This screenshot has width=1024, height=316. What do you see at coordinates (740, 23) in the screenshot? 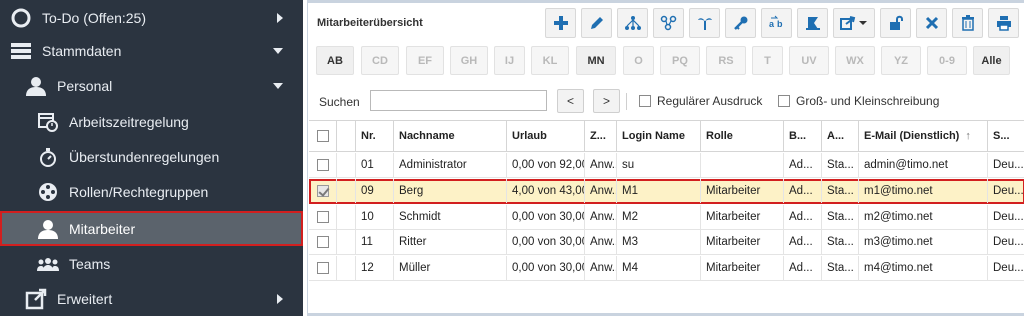
I see `key-button` at bounding box center [740, 23].